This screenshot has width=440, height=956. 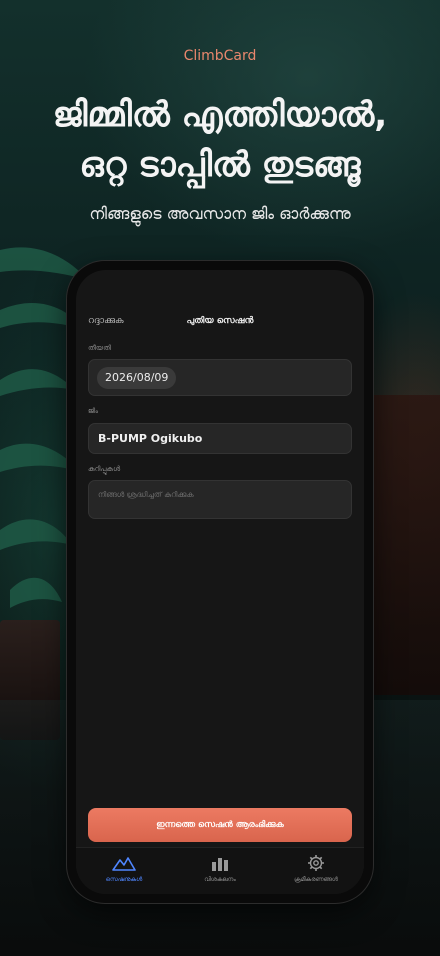 I want to click on brand-name: ClimbCard, so click(x=220, y=56).